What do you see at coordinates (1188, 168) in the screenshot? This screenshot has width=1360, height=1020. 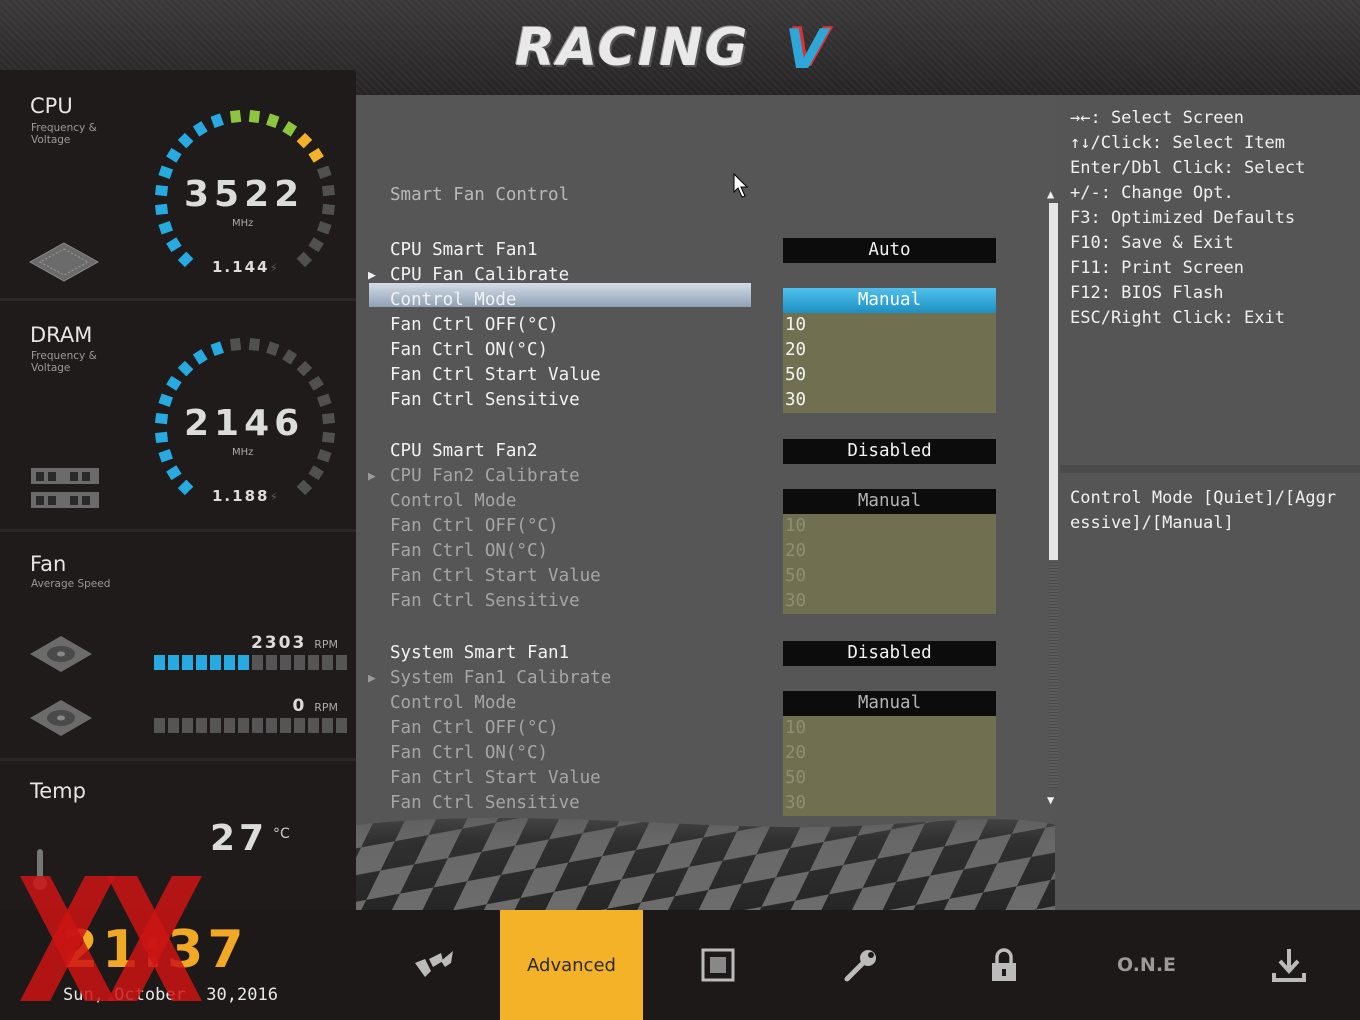 I see `help-key-line: Enter/Dbl Click: Select` at bounding box center [1188, 168].